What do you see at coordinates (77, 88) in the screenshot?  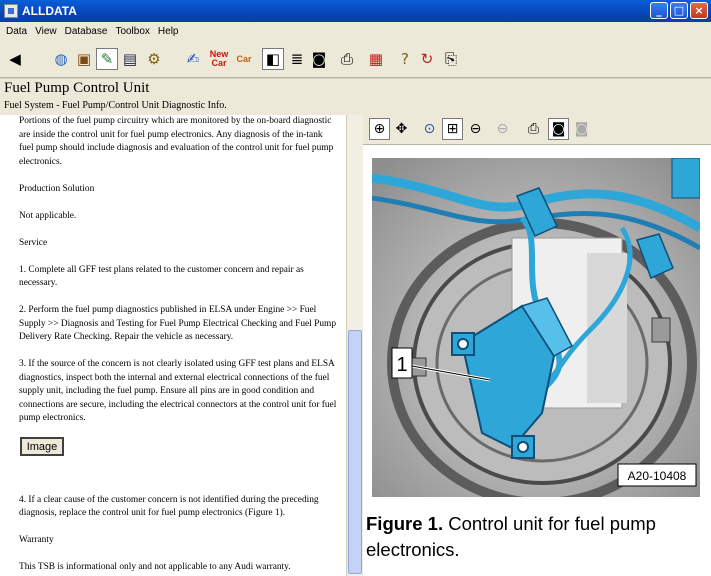 I see `page-title: Fuel Pump Control Unit` at bounding box center [77, 88].